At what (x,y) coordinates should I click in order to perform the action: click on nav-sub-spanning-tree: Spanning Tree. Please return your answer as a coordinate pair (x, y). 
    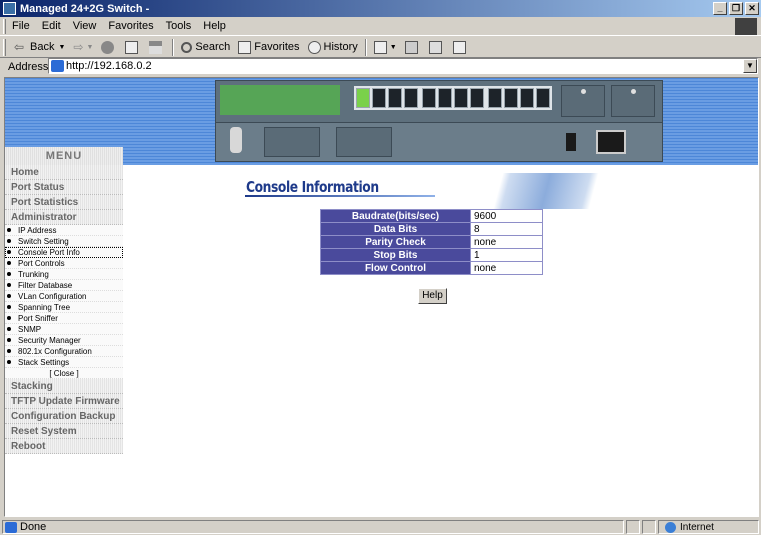
    Looking at the image, I should click on (64, 307).